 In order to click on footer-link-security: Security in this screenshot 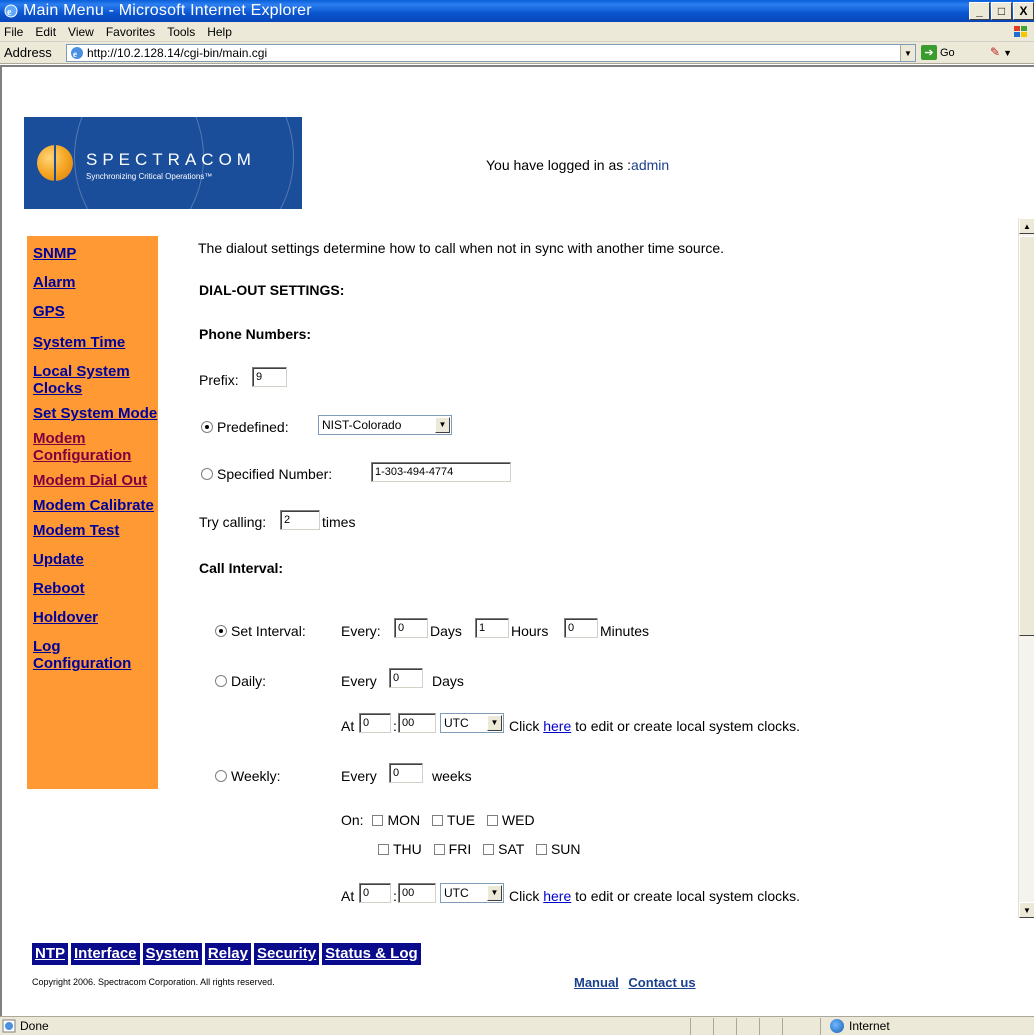, I will do `click(286, 954)`.